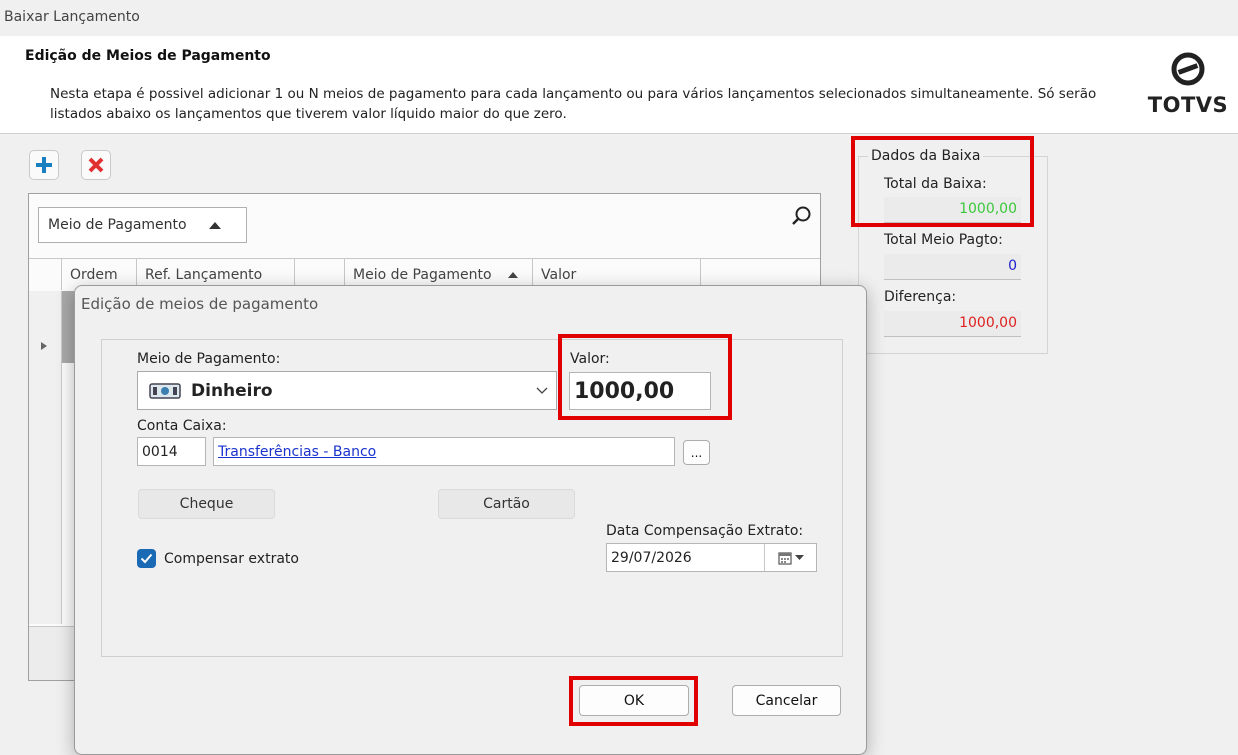  Describe the element at coordinates (802, 217) in the screenshot. I see `search-icon` at that location.